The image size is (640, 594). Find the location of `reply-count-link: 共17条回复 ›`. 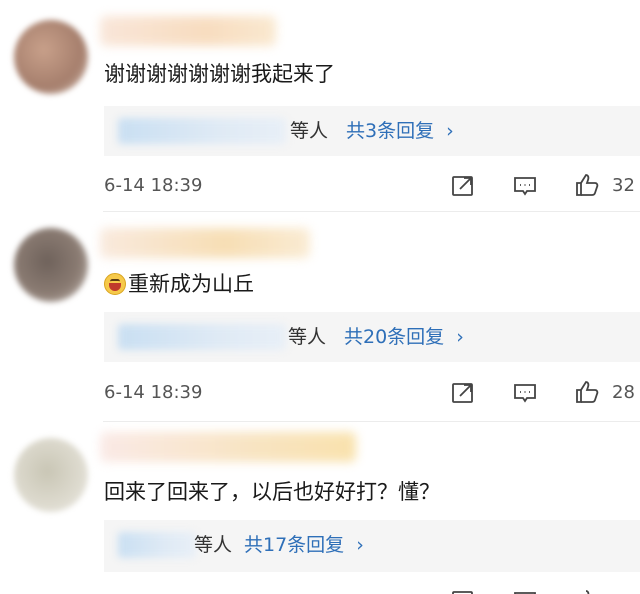

reply-count-link: 共17条回复 › is located at coordinates (304, 545).